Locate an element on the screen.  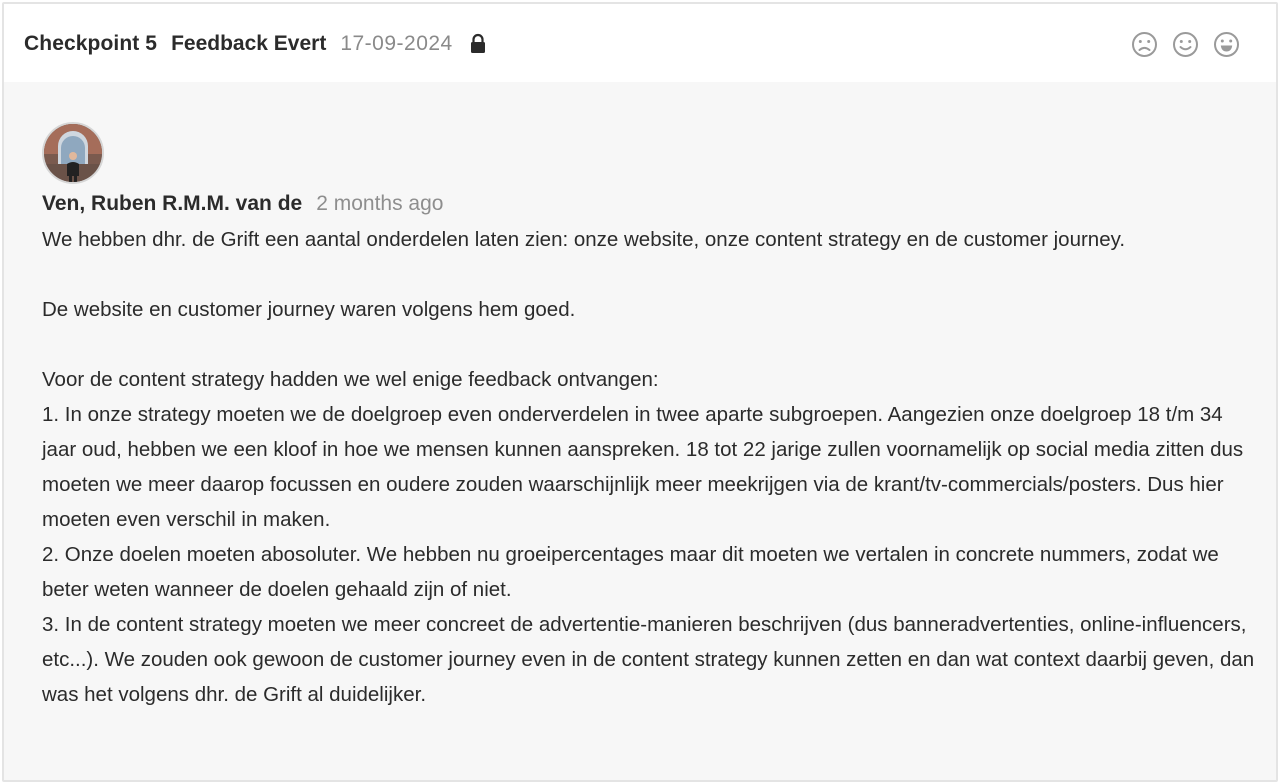
grin-icon is located at coordinates (1226, 44).